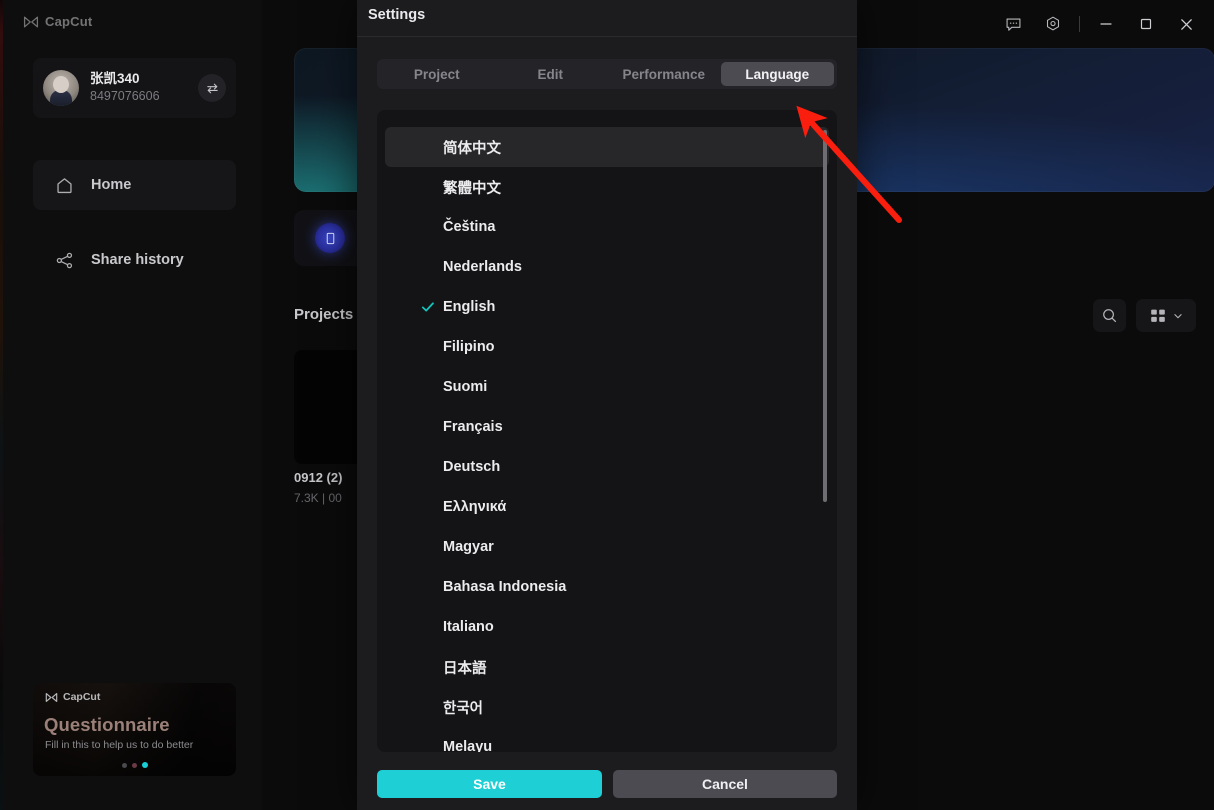  I want to click on tab-edit: Edit, so click(551, 74).